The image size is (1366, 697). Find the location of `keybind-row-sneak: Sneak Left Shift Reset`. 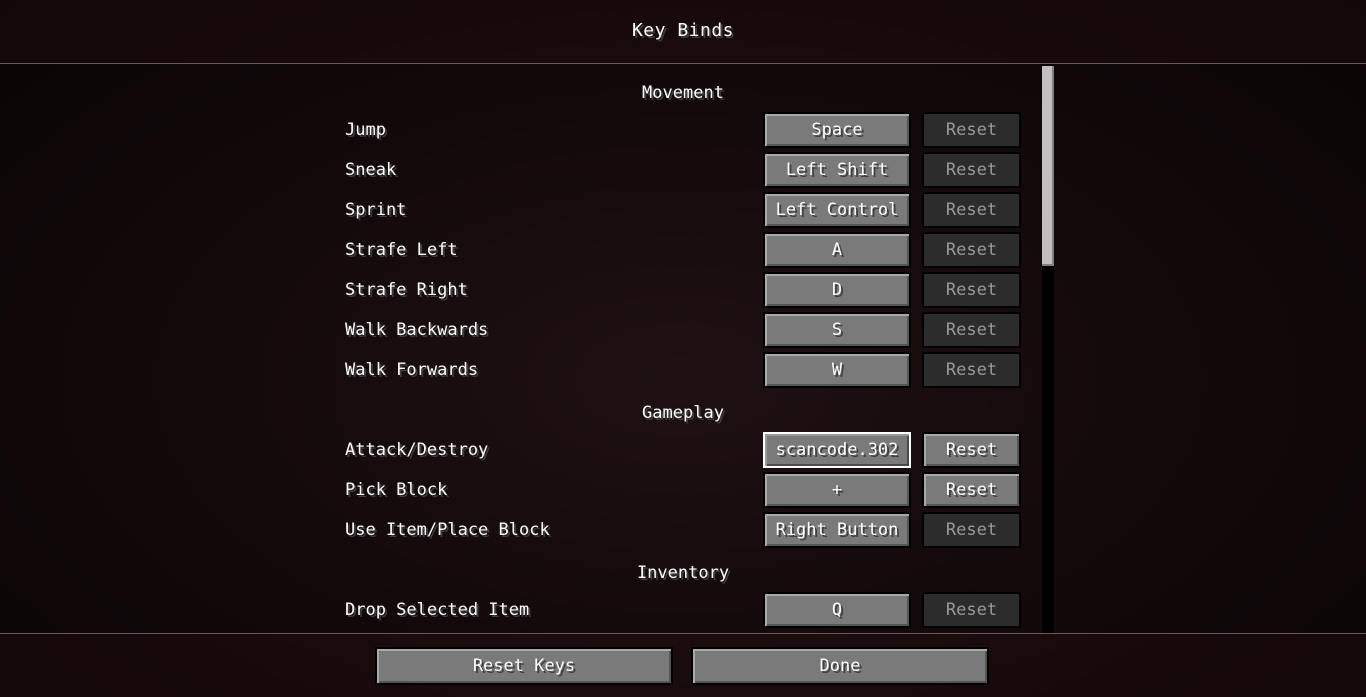

keybind-row-sneak: Sneak Left Shift Reset is located at coordinates (683, 172).